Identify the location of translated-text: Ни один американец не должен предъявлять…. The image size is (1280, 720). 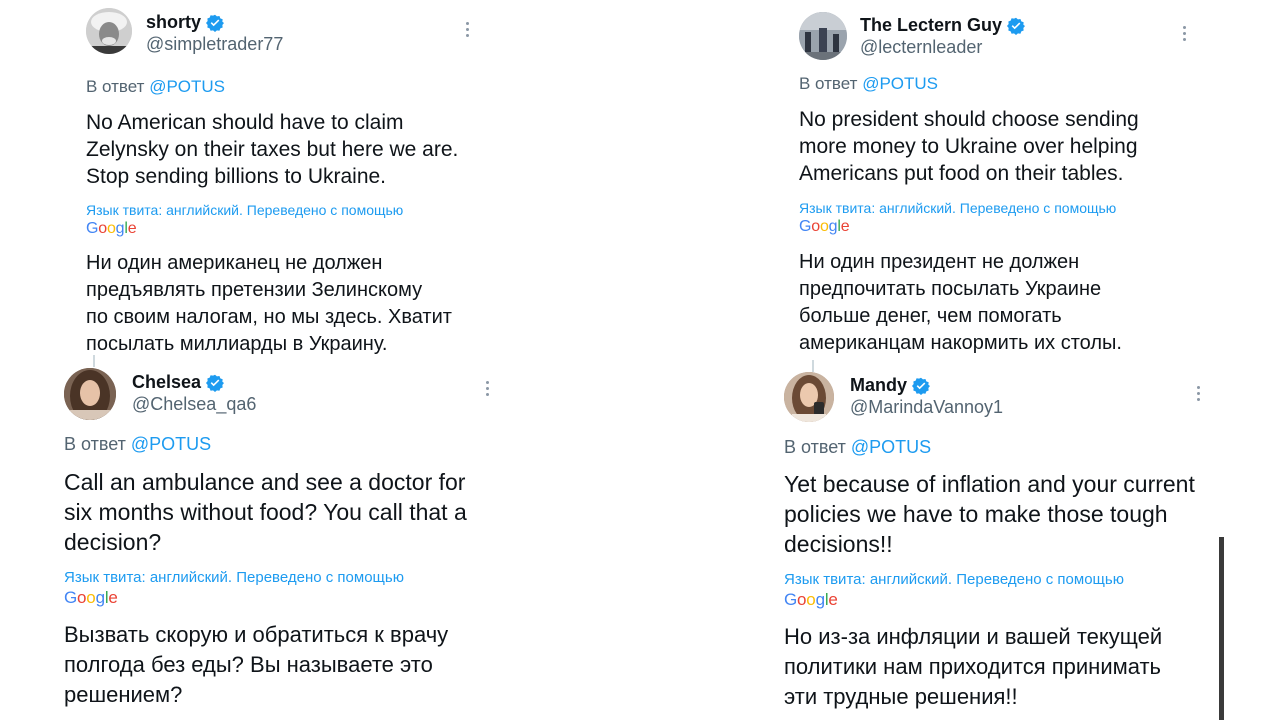
(269, 303).